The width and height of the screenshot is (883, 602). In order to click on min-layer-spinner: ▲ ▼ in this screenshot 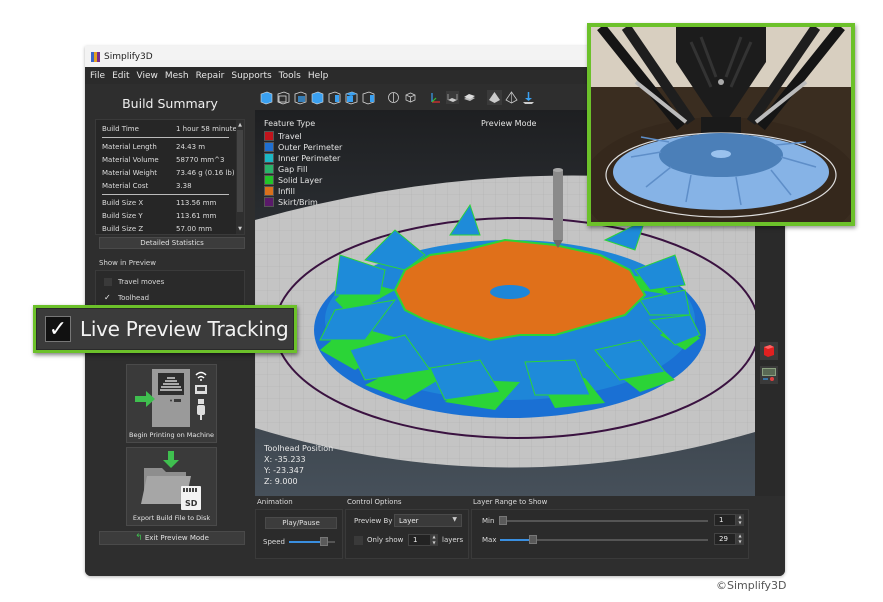, I will do `click(740, 520)`.